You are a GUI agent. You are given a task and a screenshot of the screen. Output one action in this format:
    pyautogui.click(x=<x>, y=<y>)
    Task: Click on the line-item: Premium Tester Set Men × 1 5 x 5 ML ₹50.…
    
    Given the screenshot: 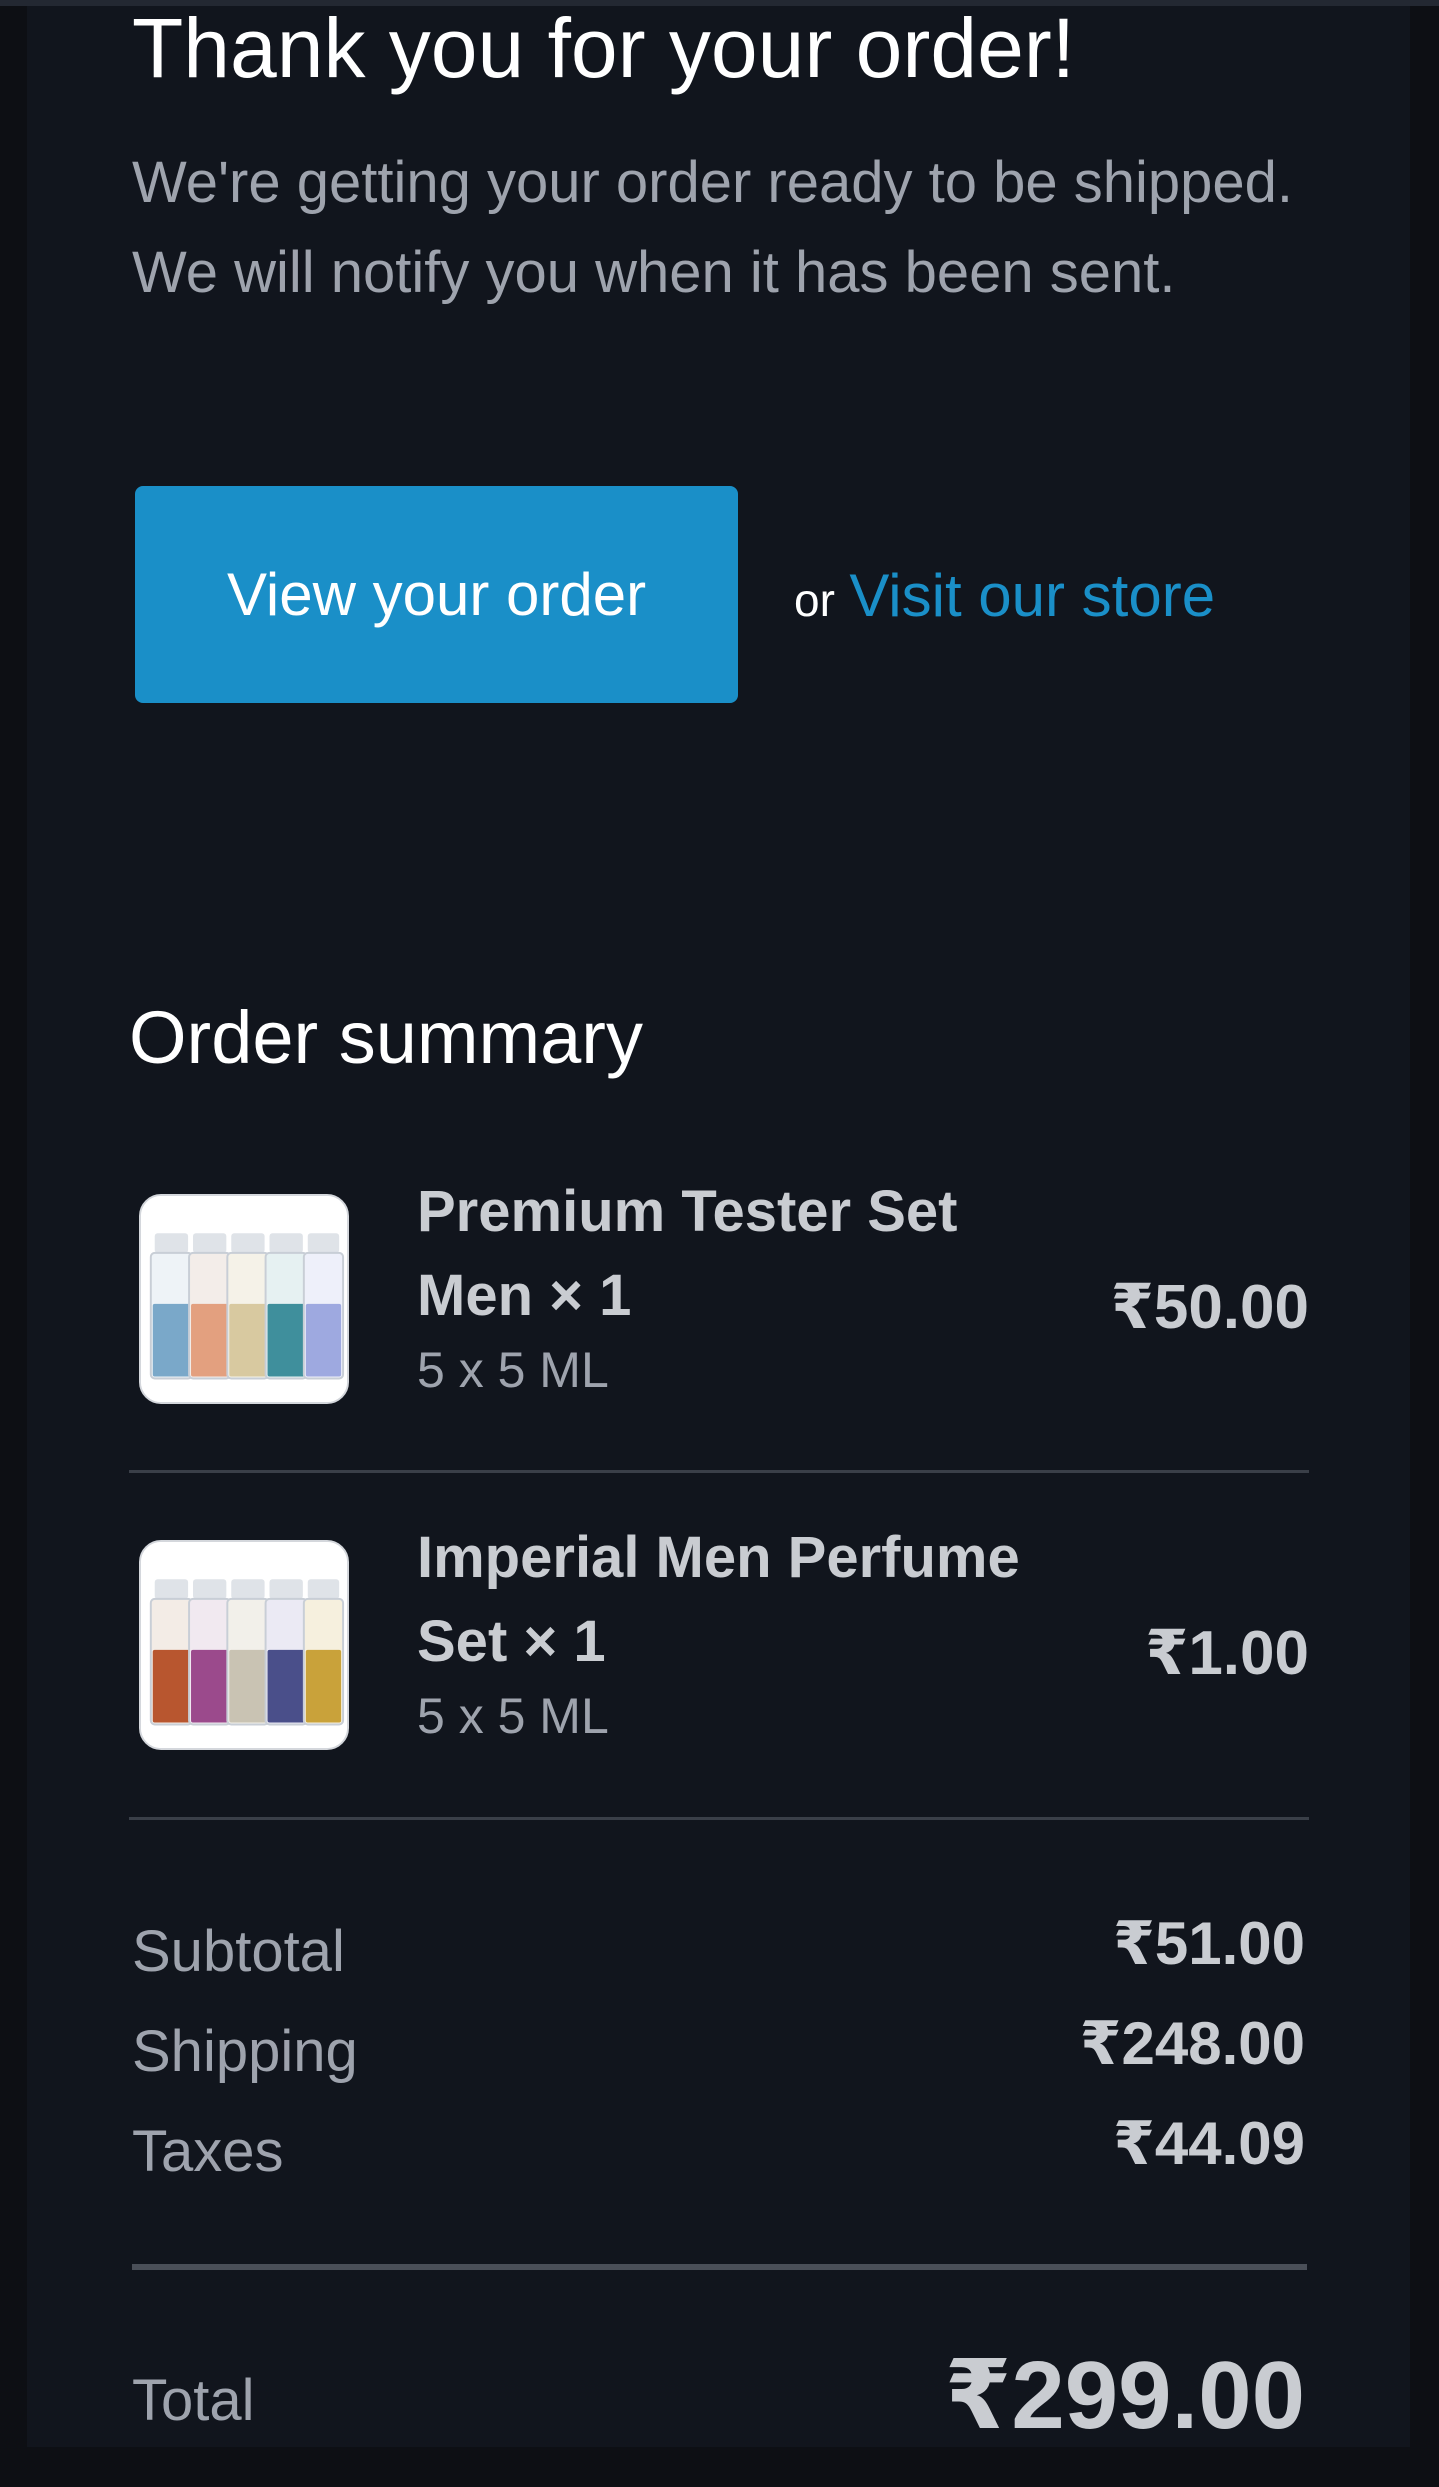 What is the action you would take?
    pyautogui.click(x=719, y=1304)
    